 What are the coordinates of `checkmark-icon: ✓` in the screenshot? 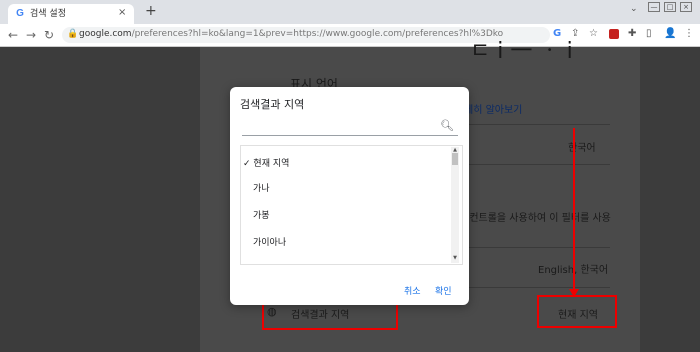 It's located at (247, 164).